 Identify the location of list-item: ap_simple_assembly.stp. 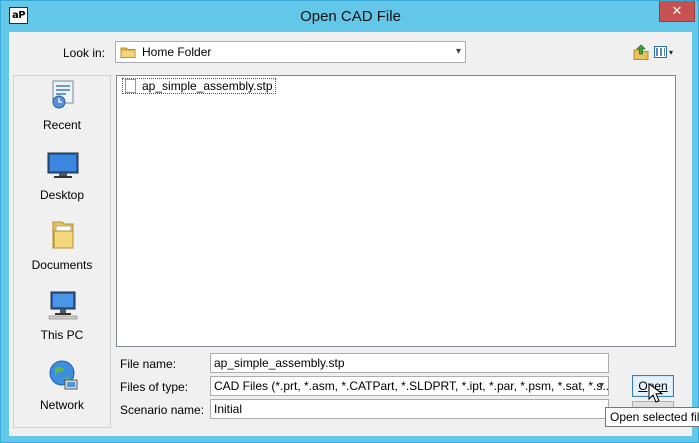
(199, 86).